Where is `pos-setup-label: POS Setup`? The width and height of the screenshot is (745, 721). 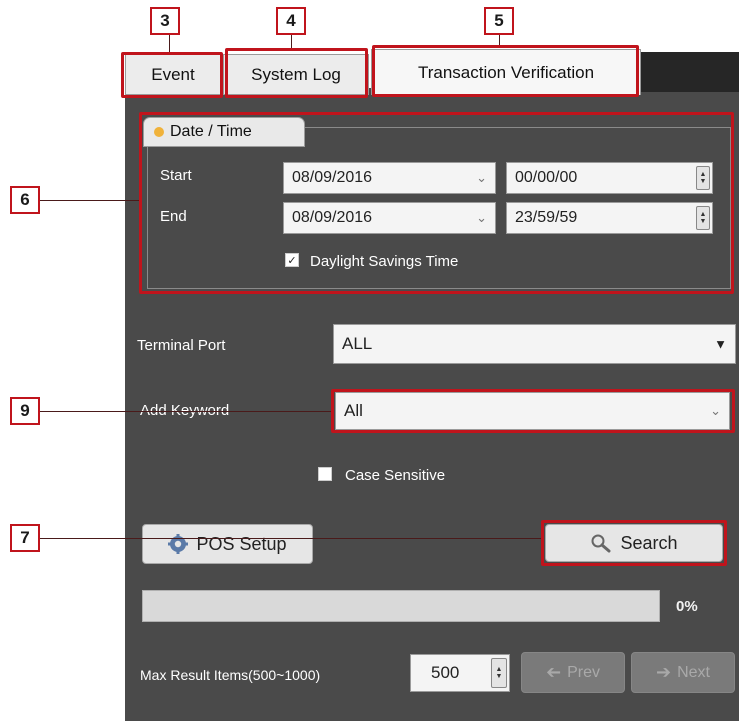 pos-setup-label: POS Setup is located at coordinates (241, 543).